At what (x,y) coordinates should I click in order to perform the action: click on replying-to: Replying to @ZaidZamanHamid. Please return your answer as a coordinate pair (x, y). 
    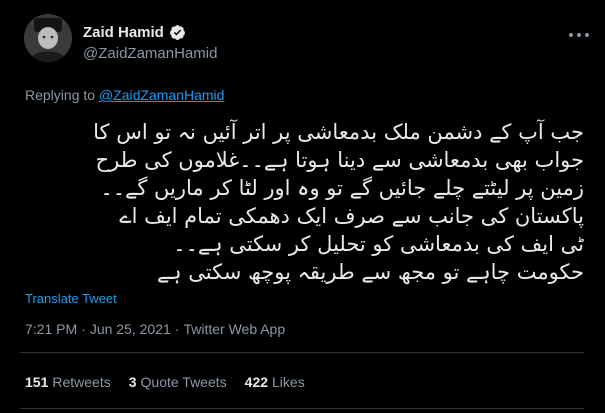
    Looking at the image, I should click on (124, 95).